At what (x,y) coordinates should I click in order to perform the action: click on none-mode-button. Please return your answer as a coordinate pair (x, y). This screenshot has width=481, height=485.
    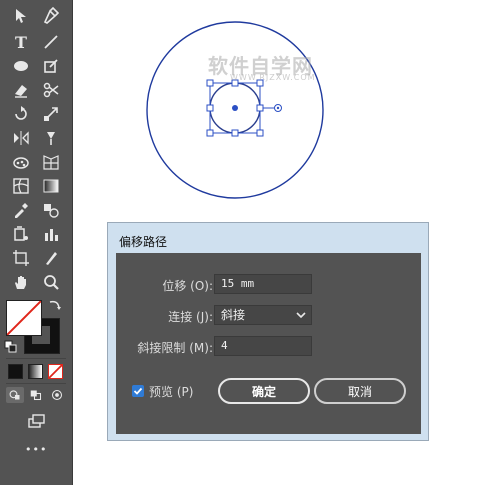
    Looking at the image, I should click on (55, 371).